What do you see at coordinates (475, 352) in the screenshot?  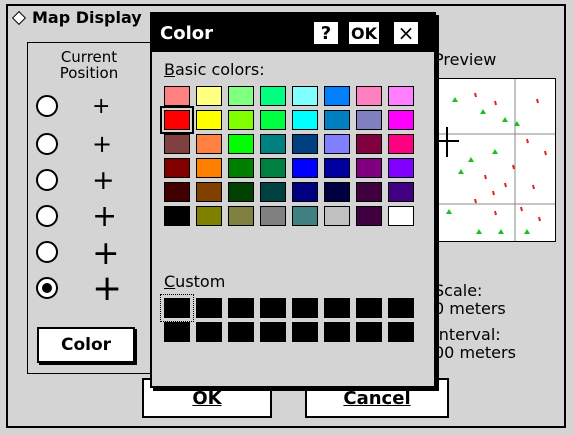 I see `interval-value: 00 meters` at bounding box center [475, 352].